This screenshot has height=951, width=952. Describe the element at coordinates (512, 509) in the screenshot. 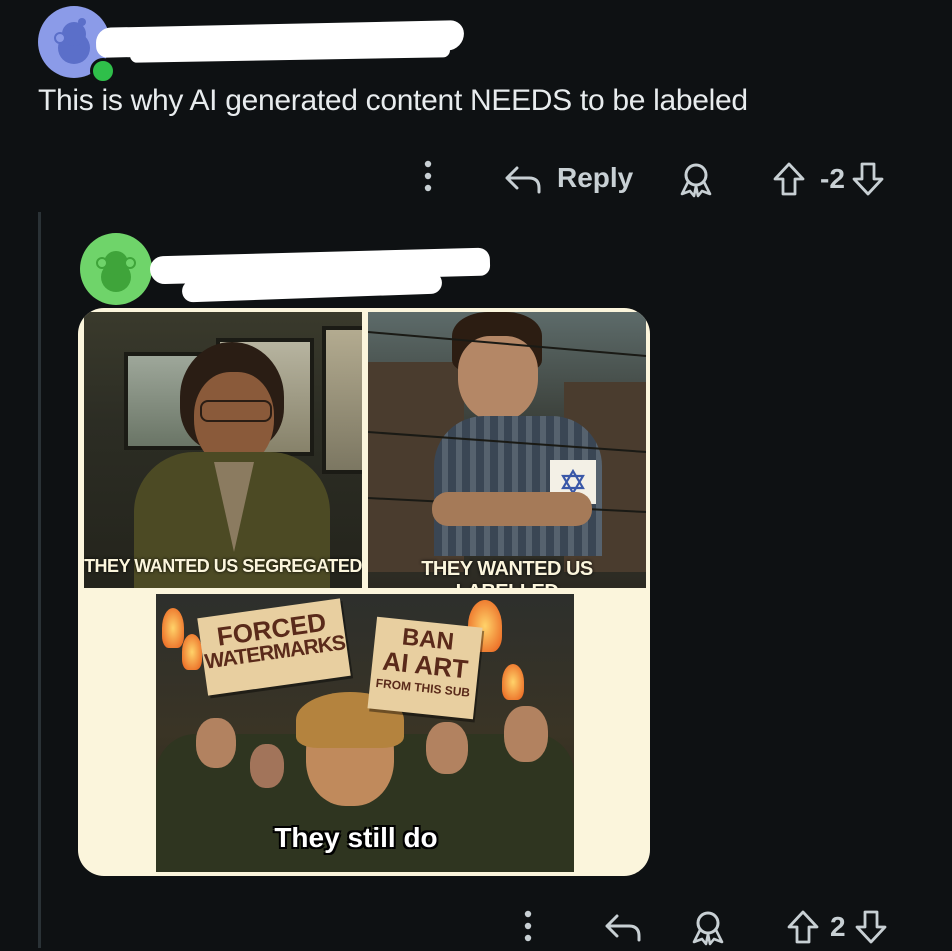

I see `boy-hands` at that location.